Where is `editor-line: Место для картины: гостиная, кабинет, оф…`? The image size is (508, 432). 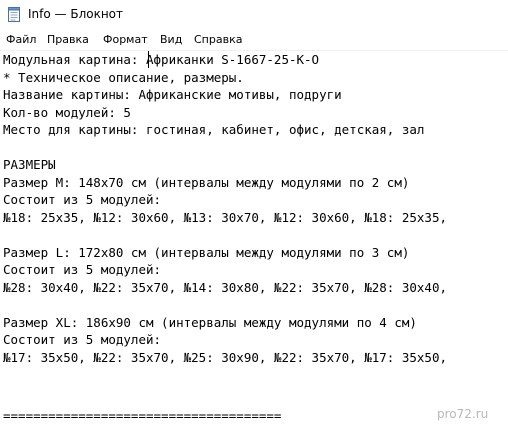
editor-line: Место для картины: гостиная, кабинет, оф… is located at coordinates (214, 129).